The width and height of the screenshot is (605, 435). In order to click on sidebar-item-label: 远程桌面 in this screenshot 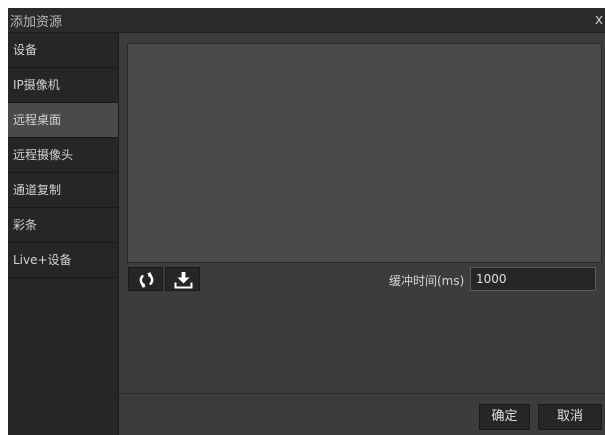, I will do `click(37, 120)`.